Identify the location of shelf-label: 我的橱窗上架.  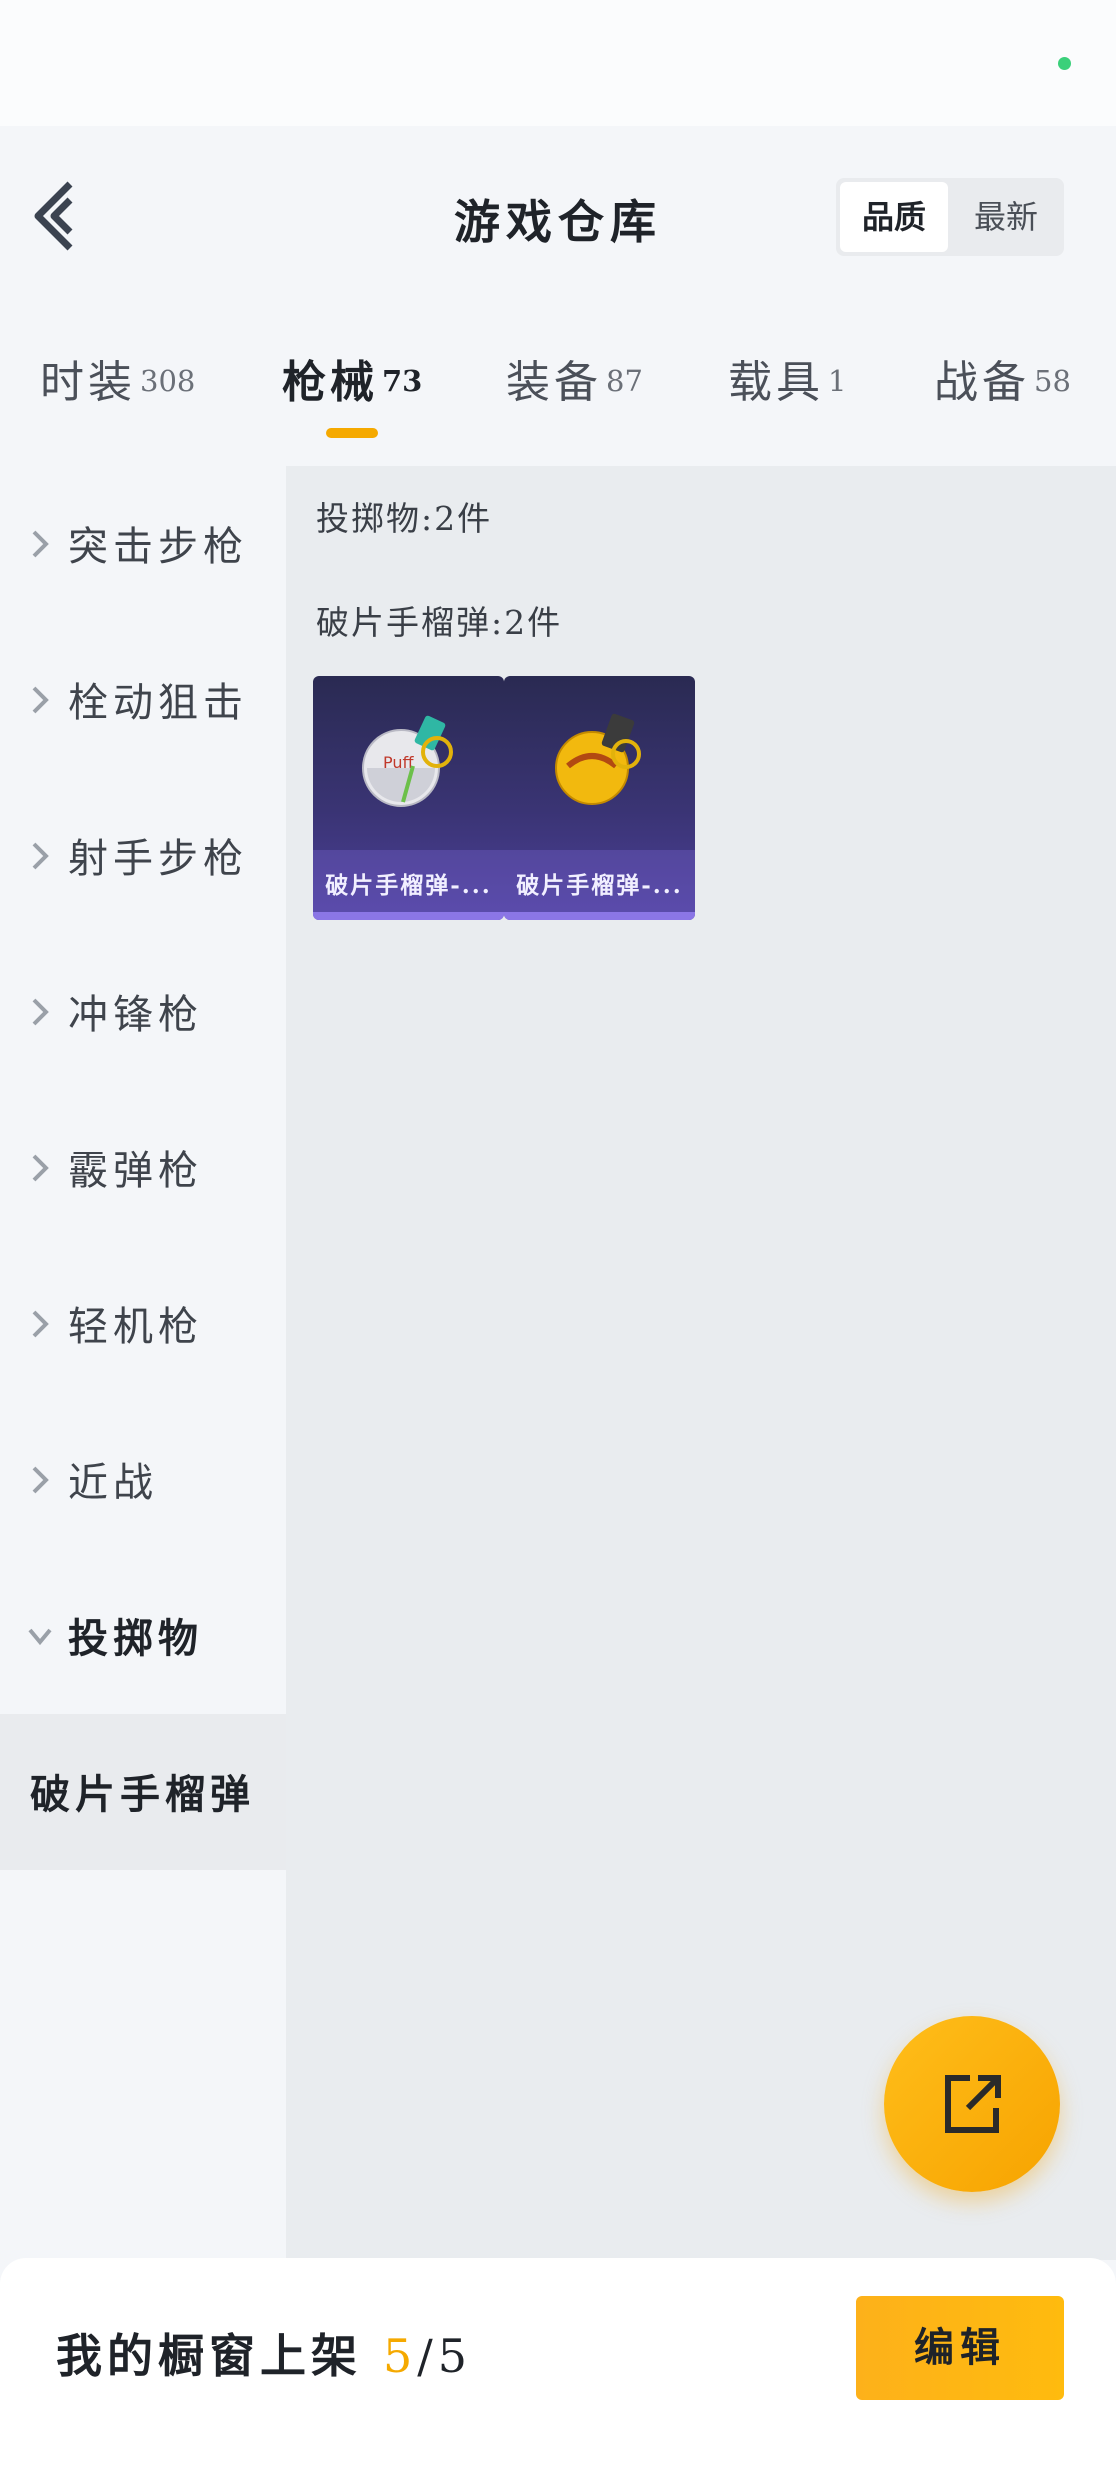
(209, 2356).